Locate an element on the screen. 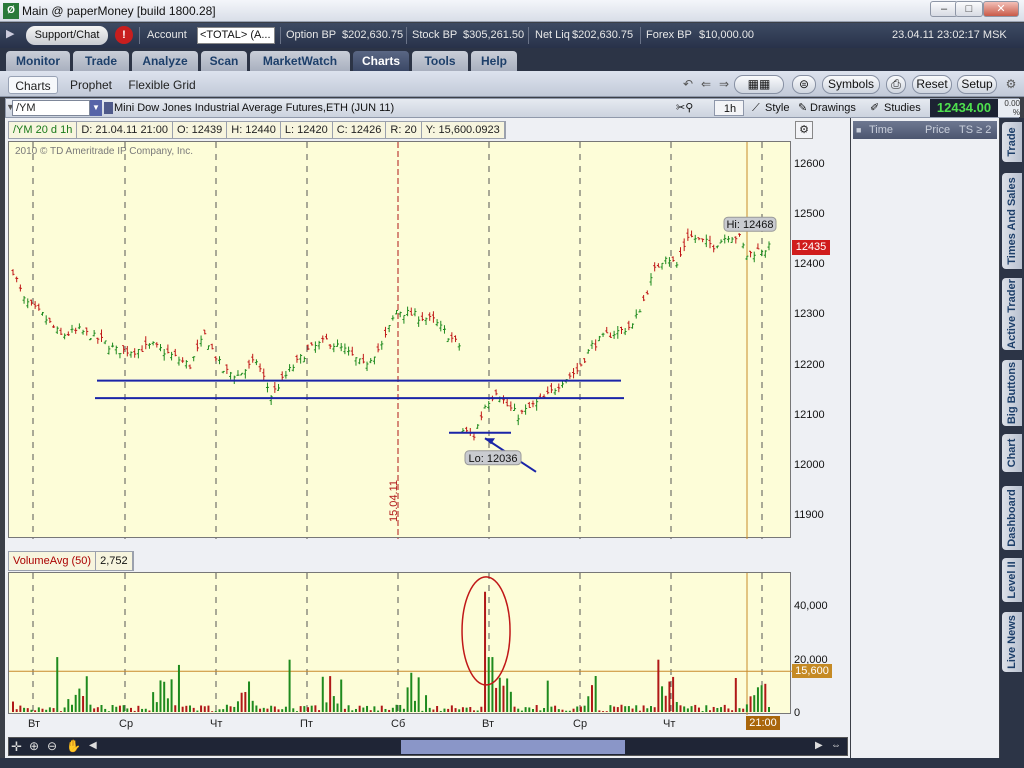 Image resolution: width=1024 pixels, height=768 pixels. style-icon: ⟋ is located at coordinates (756, 108).